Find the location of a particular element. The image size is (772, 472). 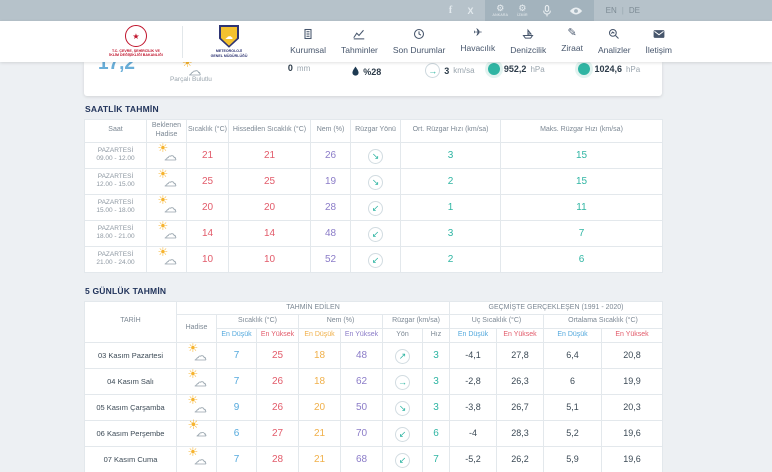

nav-iletisim: İletişim is located at coordinates (659, 41).